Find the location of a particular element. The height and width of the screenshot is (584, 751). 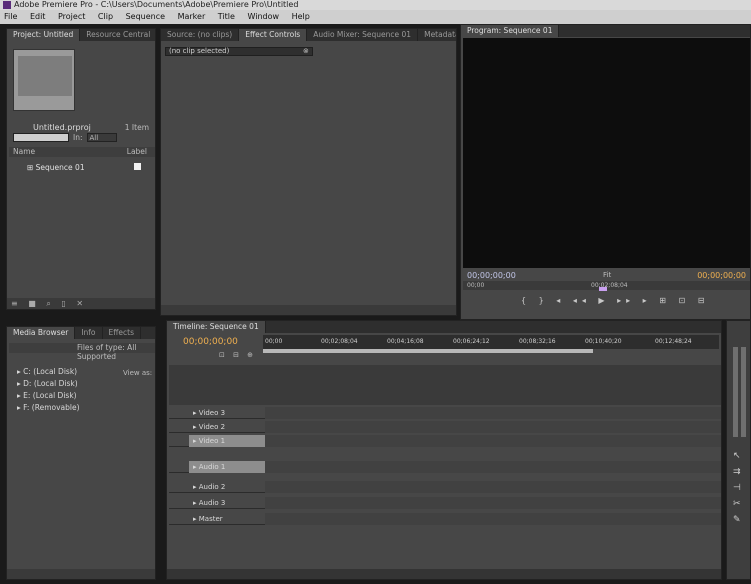

menu-edit: Edit is located at coordinates (38, 16).